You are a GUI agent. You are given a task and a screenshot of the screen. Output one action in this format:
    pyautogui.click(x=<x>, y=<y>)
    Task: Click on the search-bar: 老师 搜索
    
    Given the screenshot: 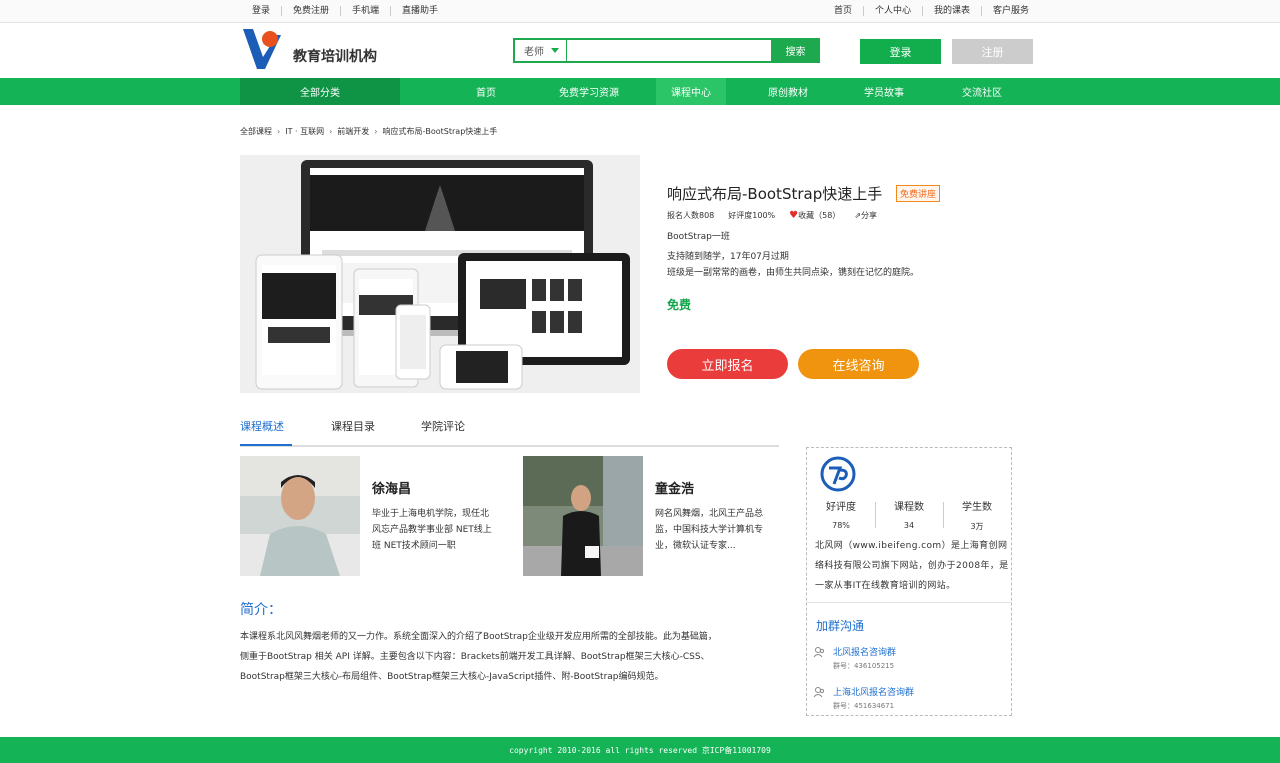 What is the action you would take?
    pyautogui.click(x=666, y=50)
    